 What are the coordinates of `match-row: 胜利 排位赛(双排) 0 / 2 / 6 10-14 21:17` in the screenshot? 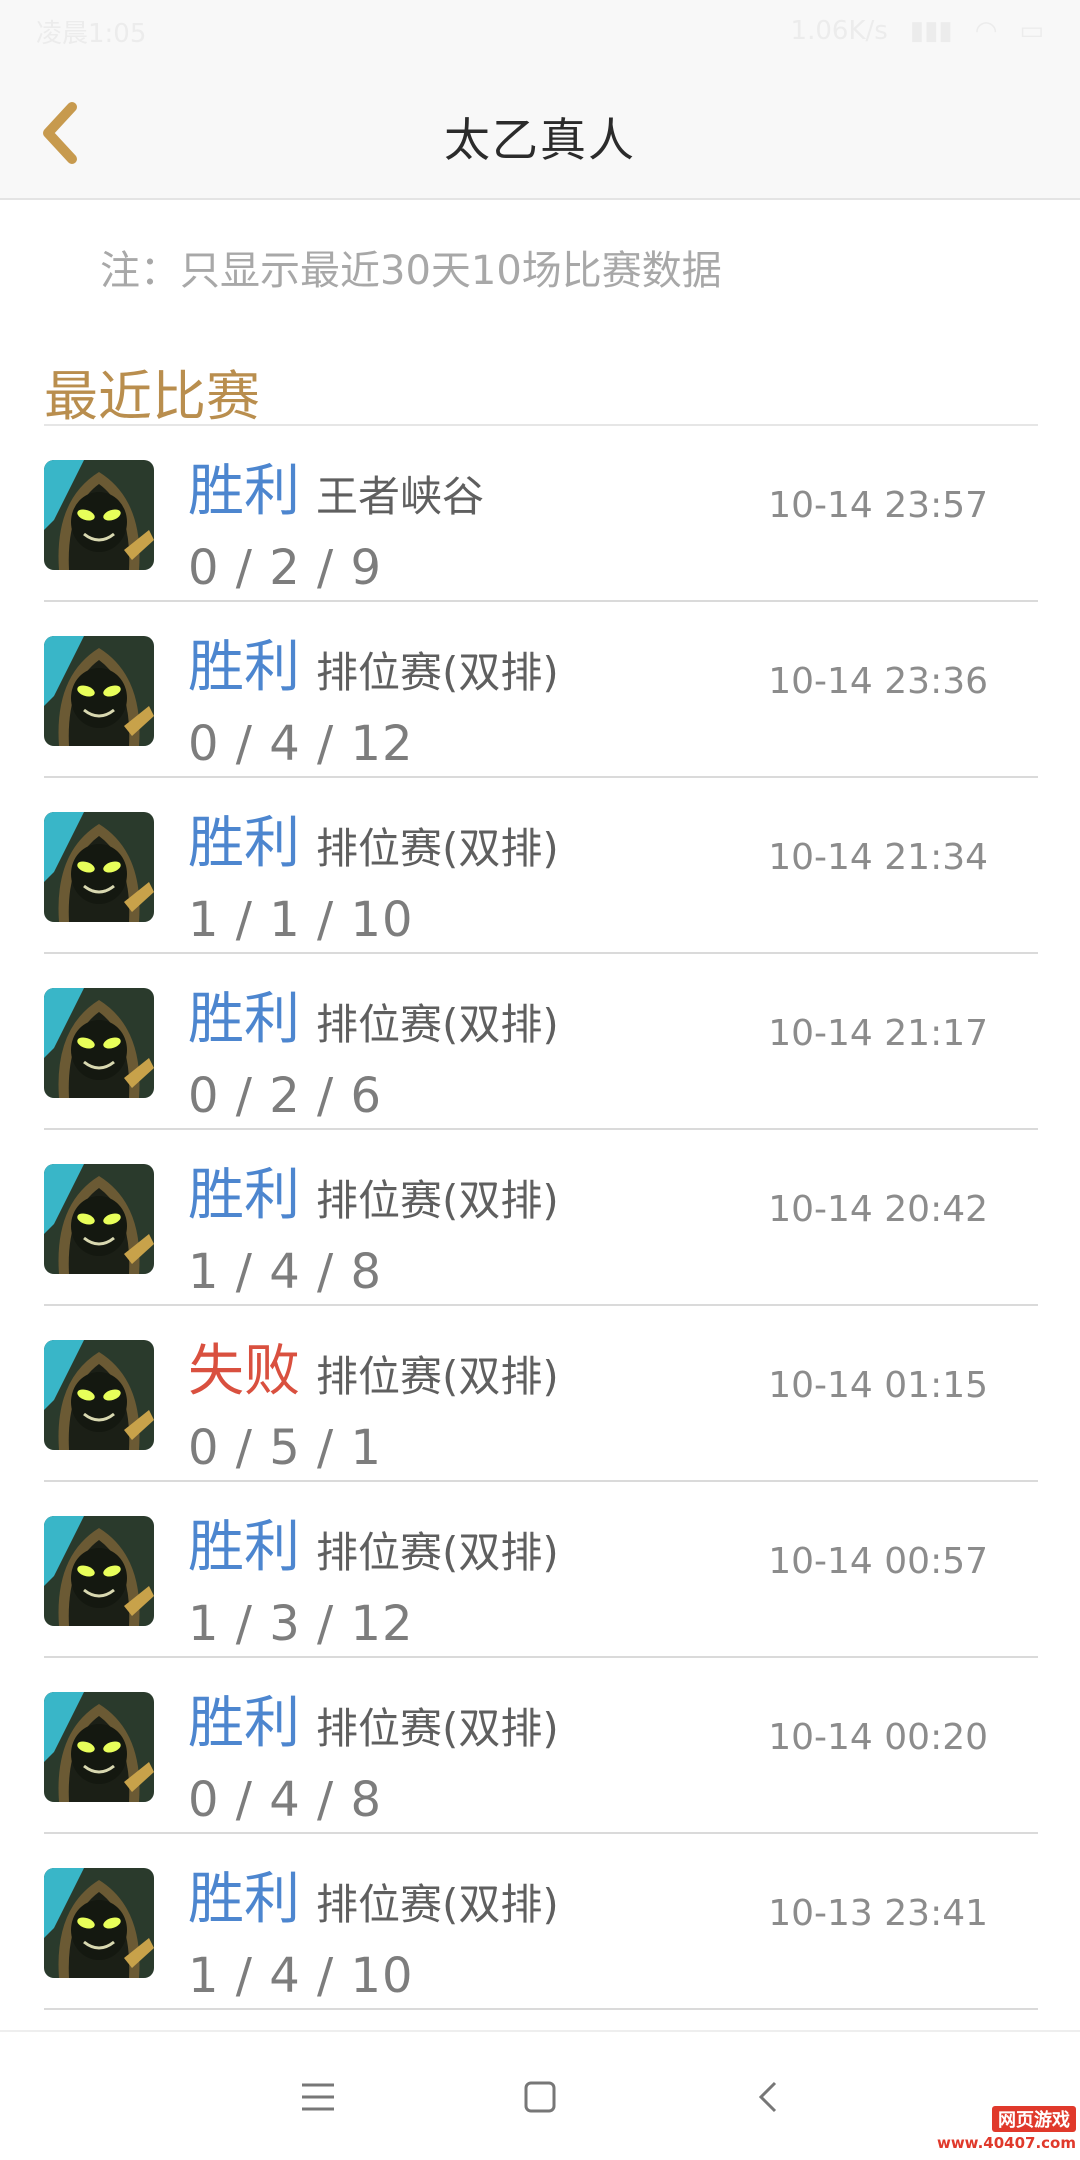 It's located at (541, 1042).